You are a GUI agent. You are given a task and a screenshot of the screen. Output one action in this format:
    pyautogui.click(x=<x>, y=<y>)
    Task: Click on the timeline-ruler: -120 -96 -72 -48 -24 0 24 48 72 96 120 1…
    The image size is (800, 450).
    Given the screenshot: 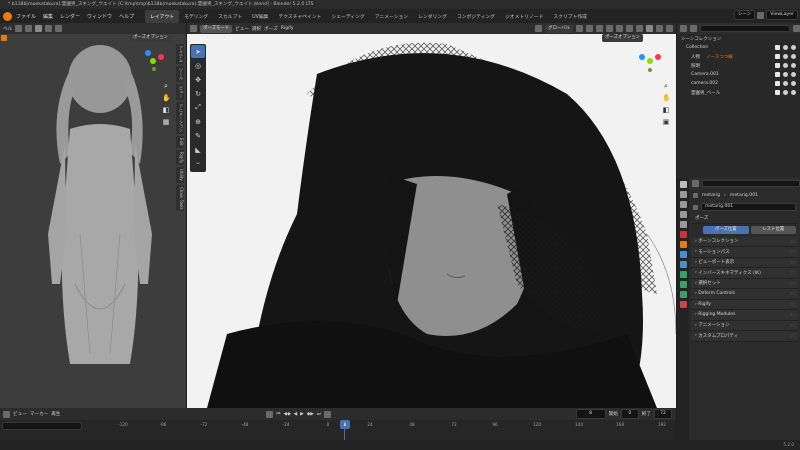 What is the action you would take?
    pyautogui.click(x=338, y=430)
    